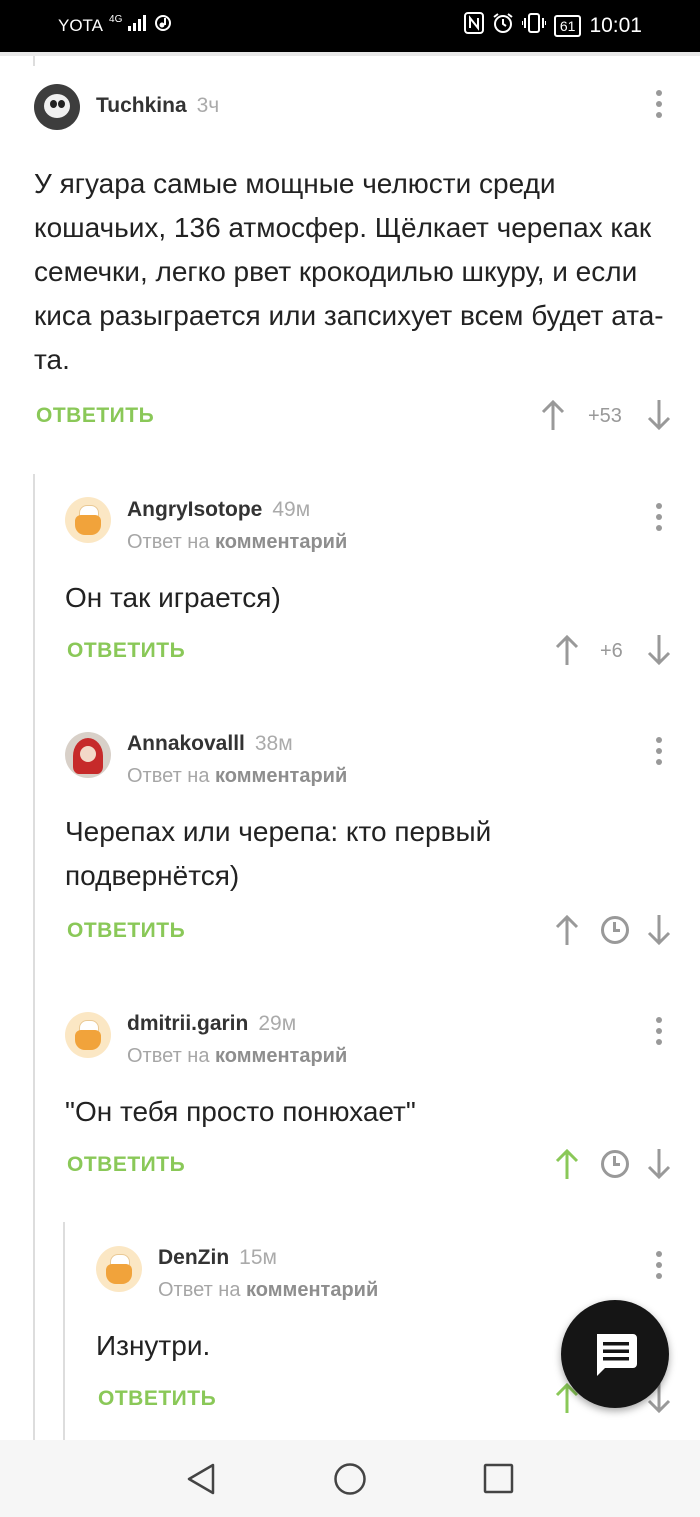  Describe the element at coordinates (116, 19) in the screenshot. I see `network-type: 4G` at that location.